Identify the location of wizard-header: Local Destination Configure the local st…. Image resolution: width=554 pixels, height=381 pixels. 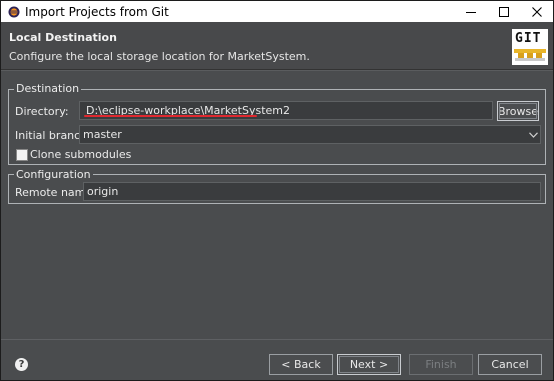
(277, 45).